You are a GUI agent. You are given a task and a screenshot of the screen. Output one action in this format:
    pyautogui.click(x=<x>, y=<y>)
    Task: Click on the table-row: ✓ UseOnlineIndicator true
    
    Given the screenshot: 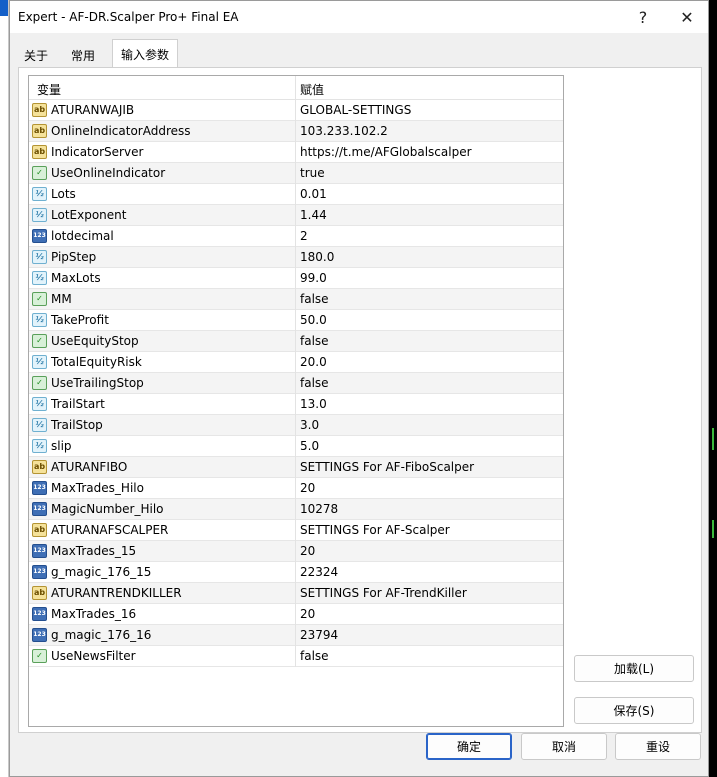 What is the action you would take?
    pyautogui.click(x=296, y=173)
    